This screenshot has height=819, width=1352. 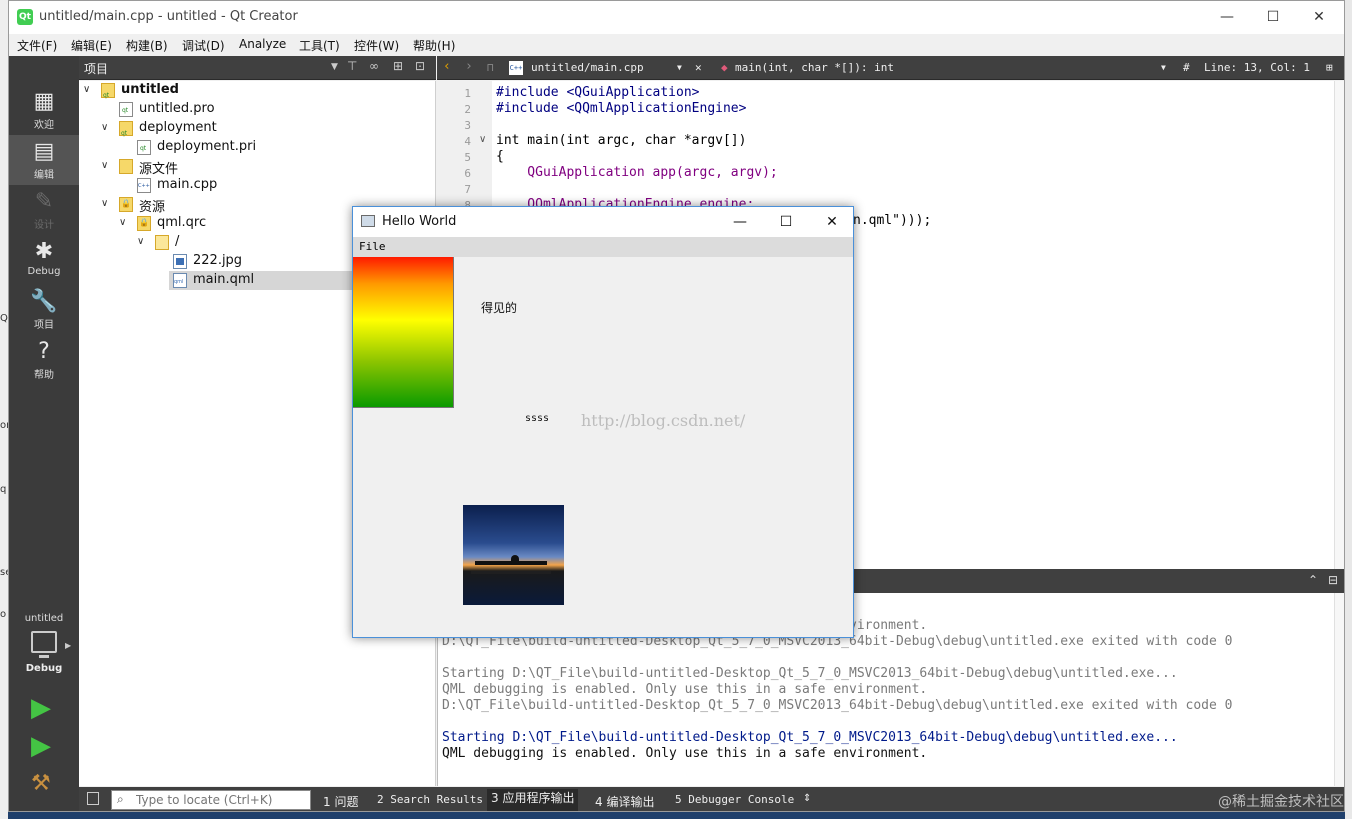 I want to click on pane-tab-number: 3, so click(x=495, y=798).